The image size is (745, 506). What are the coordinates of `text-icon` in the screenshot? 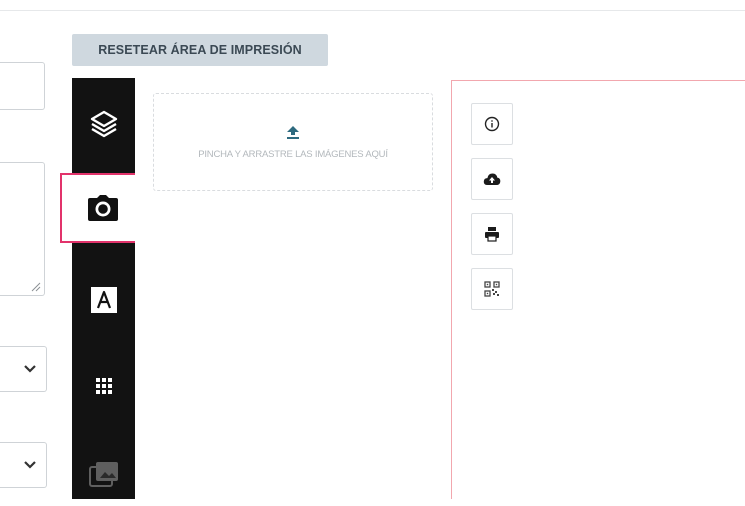 It's located at (103, 300).